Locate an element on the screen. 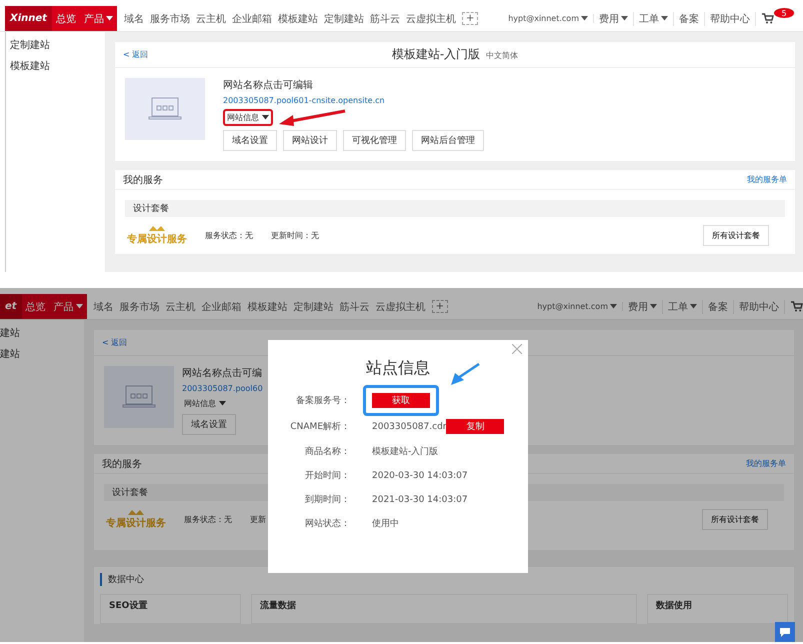 The image size is (803, 644). update-time: 更新时间：无 is located at coordinates (295, 235).